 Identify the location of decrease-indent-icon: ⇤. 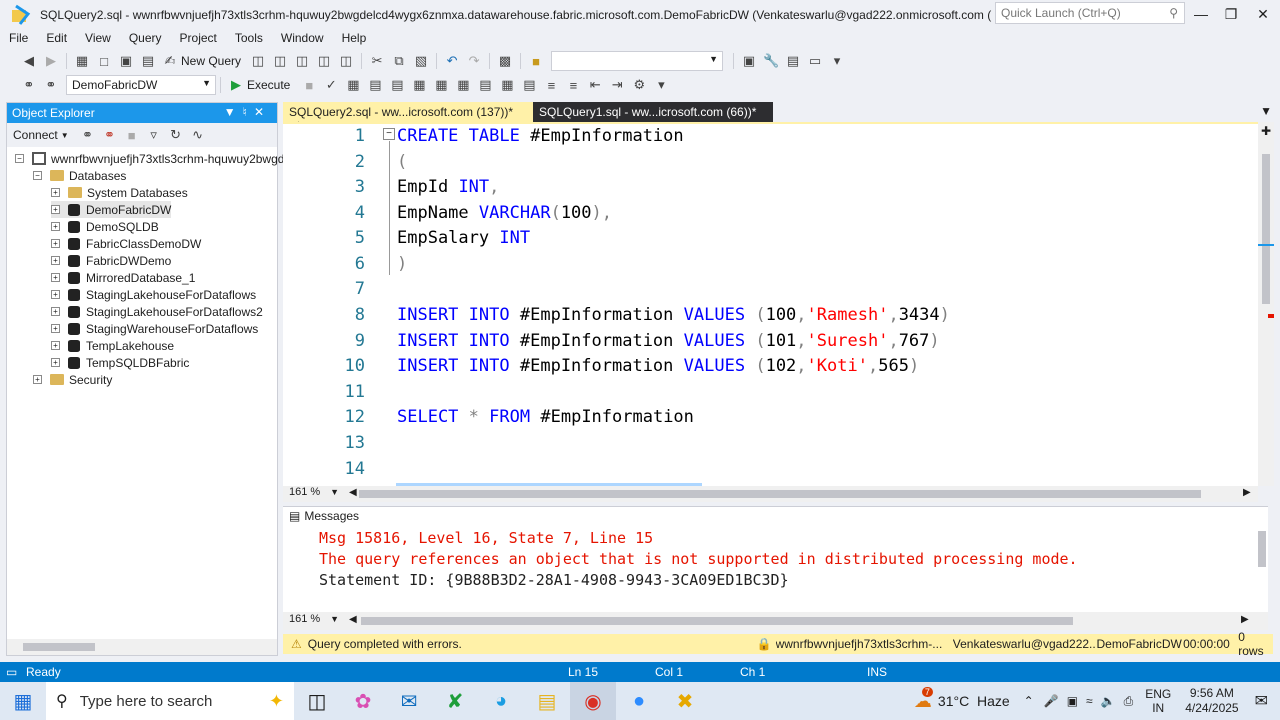
(595, 85).